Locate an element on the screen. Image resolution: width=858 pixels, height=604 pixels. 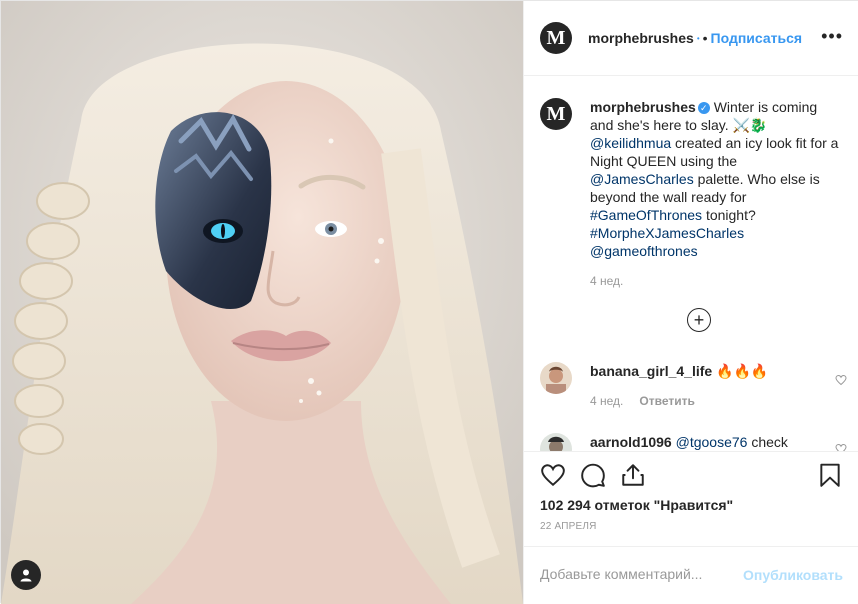
plus-icon: + is located at coordinates (699, 319).